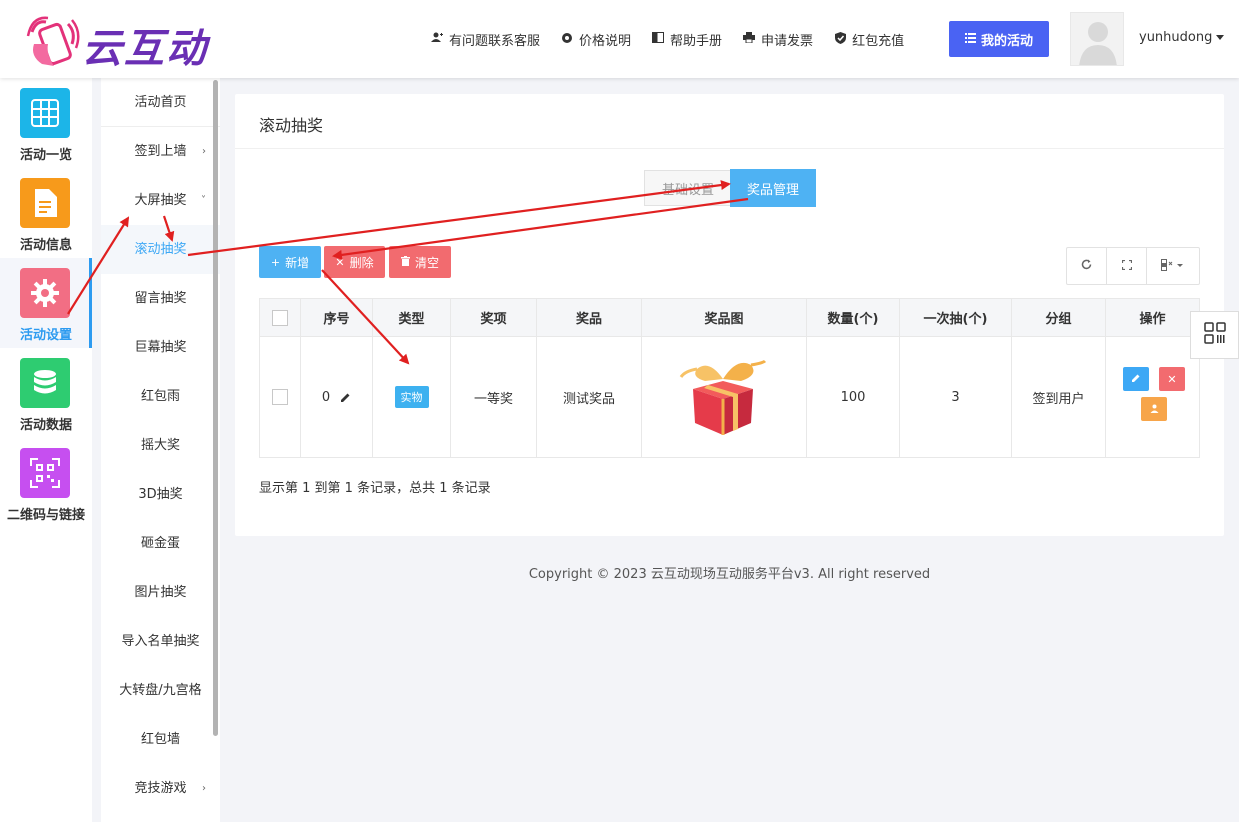 The image size is (1239, 822). I want to click on column-header: 一次抽(个), so click(956, 317).